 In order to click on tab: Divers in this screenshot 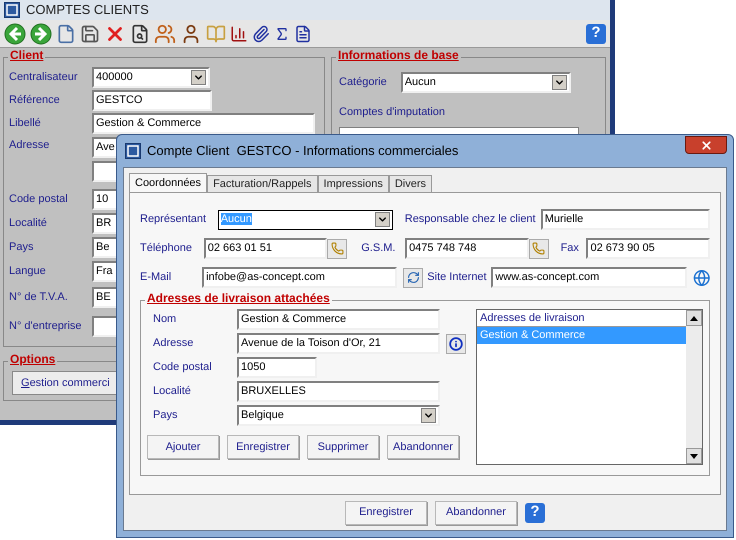, I will do `click(410, 183)`.